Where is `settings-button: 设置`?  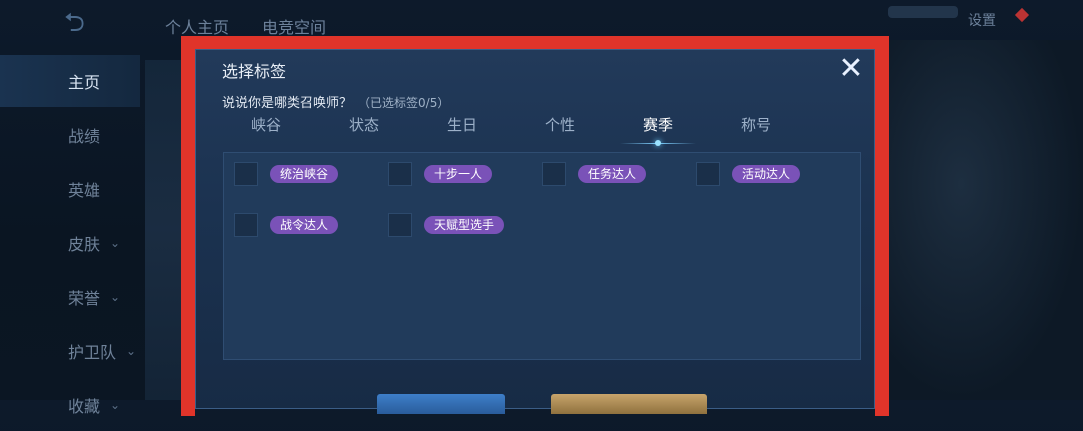 settings-button: 设置 is located at coordinates (982, 20).